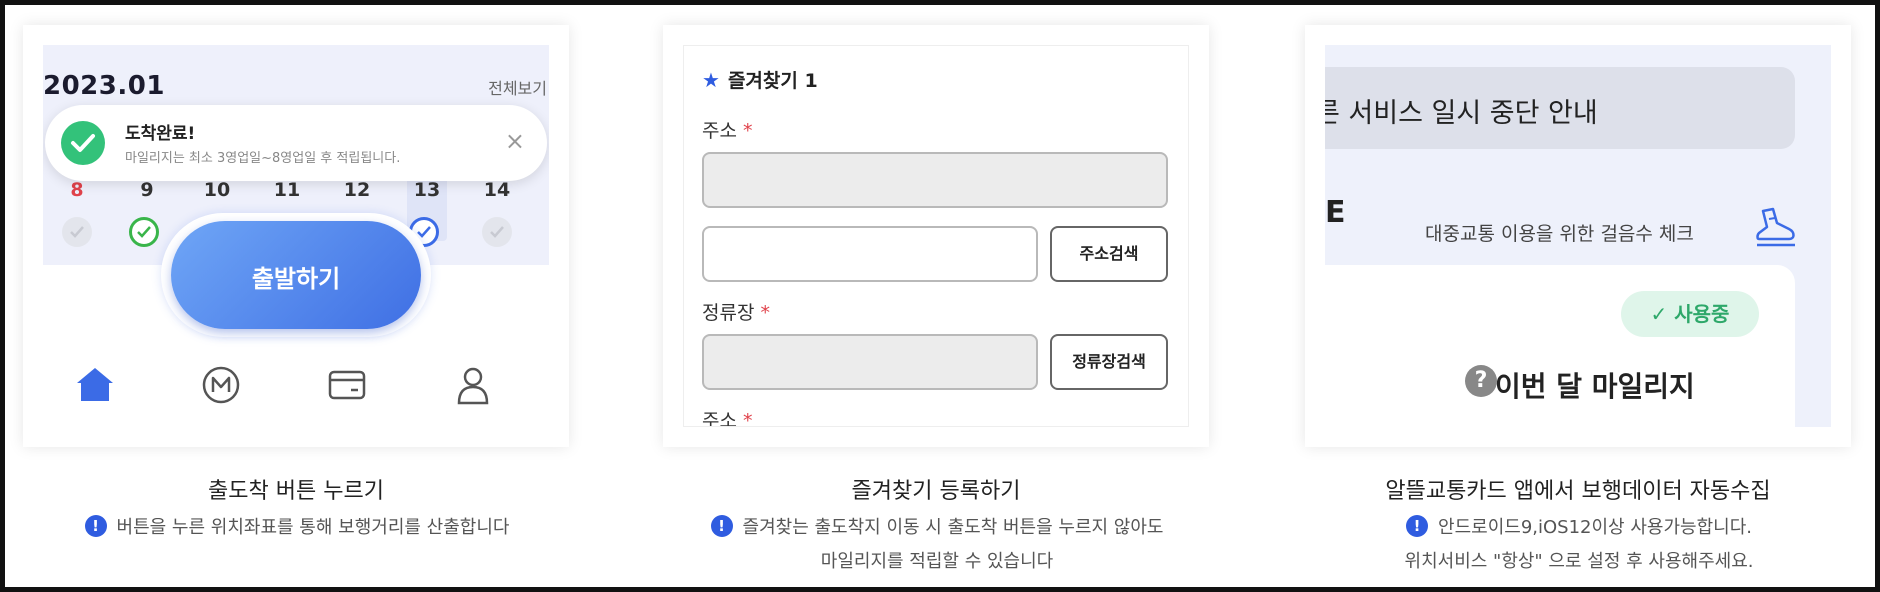 The image size is (1880, 592). I want to click on calendar-day: 12, so click(357, 190).